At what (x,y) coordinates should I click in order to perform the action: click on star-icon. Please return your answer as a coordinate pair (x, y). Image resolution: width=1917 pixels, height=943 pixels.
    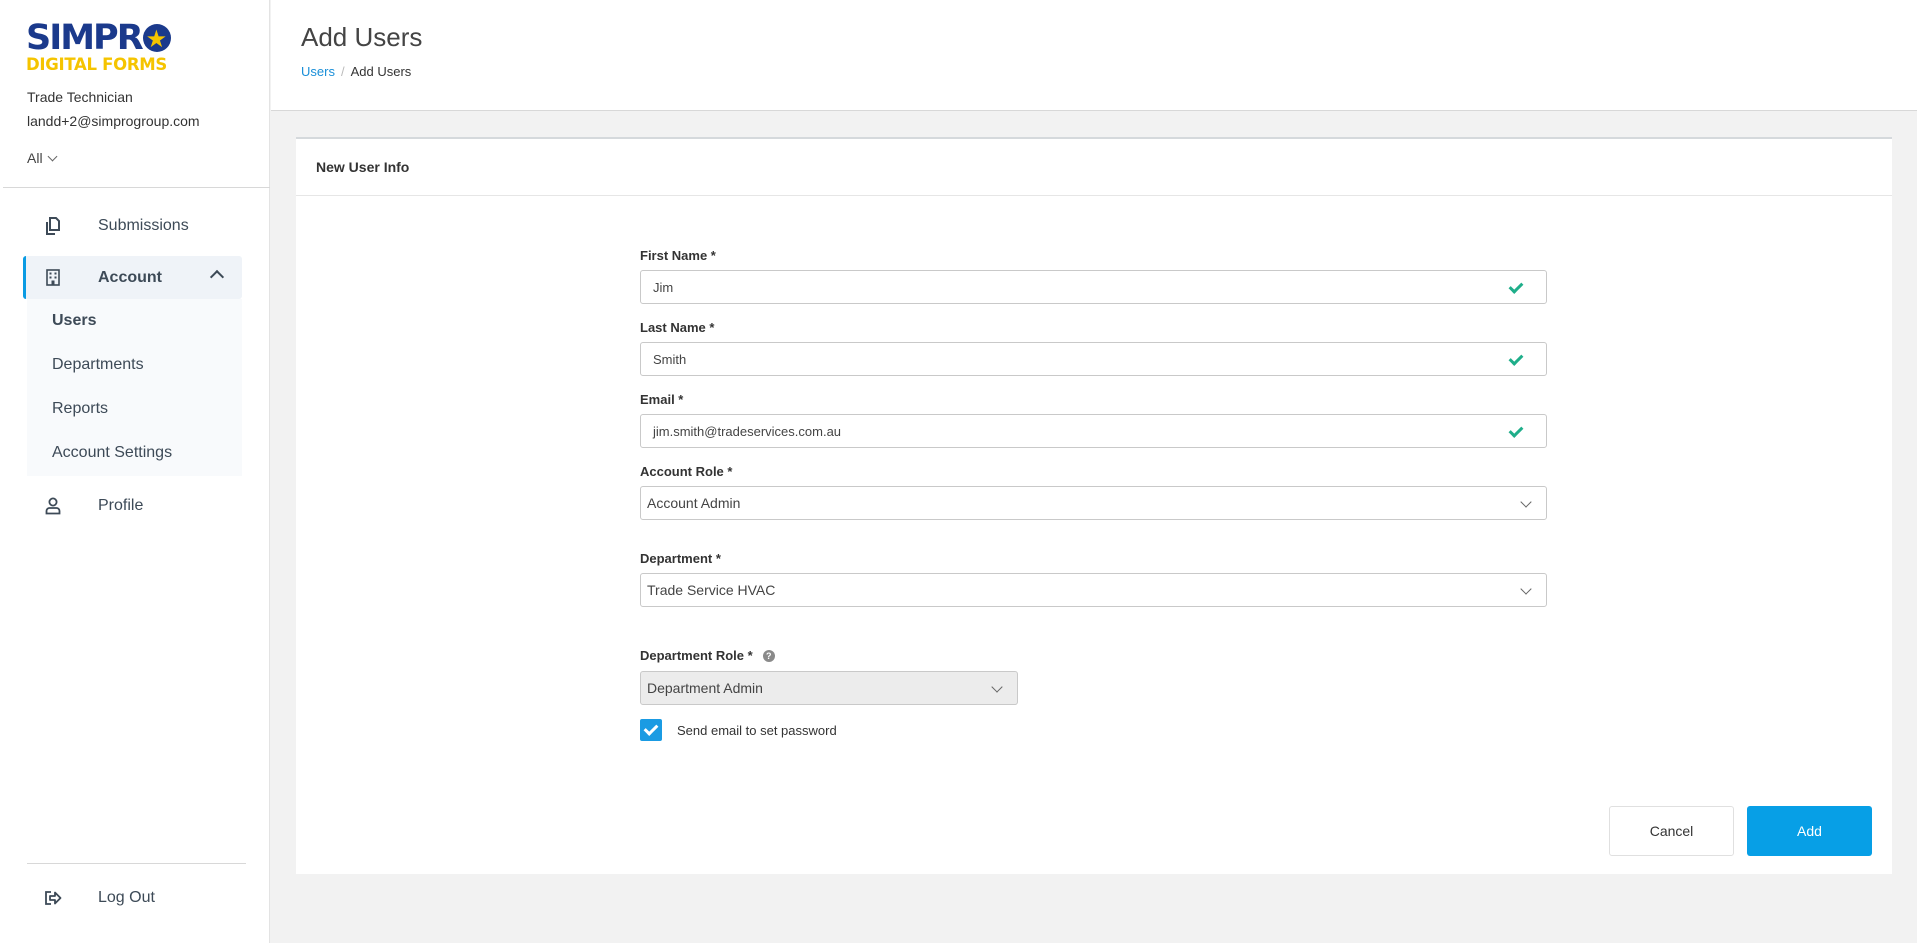
    Looking at the image, I should click on (156, 39).